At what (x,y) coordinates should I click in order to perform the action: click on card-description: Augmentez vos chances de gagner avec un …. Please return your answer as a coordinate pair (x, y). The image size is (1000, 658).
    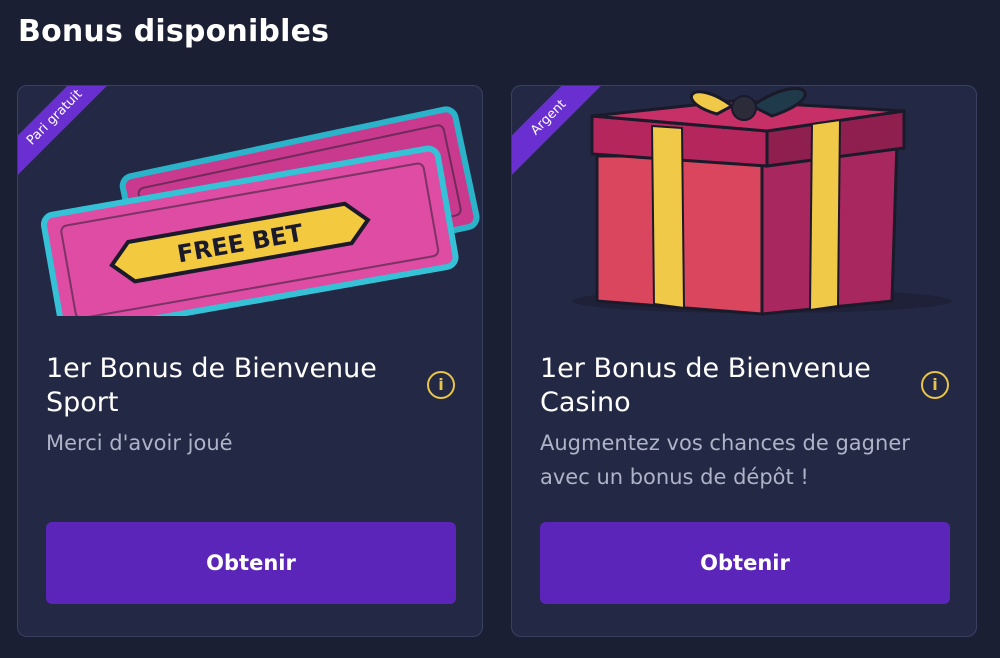
    Looking at the image, I should click on (725, 460).